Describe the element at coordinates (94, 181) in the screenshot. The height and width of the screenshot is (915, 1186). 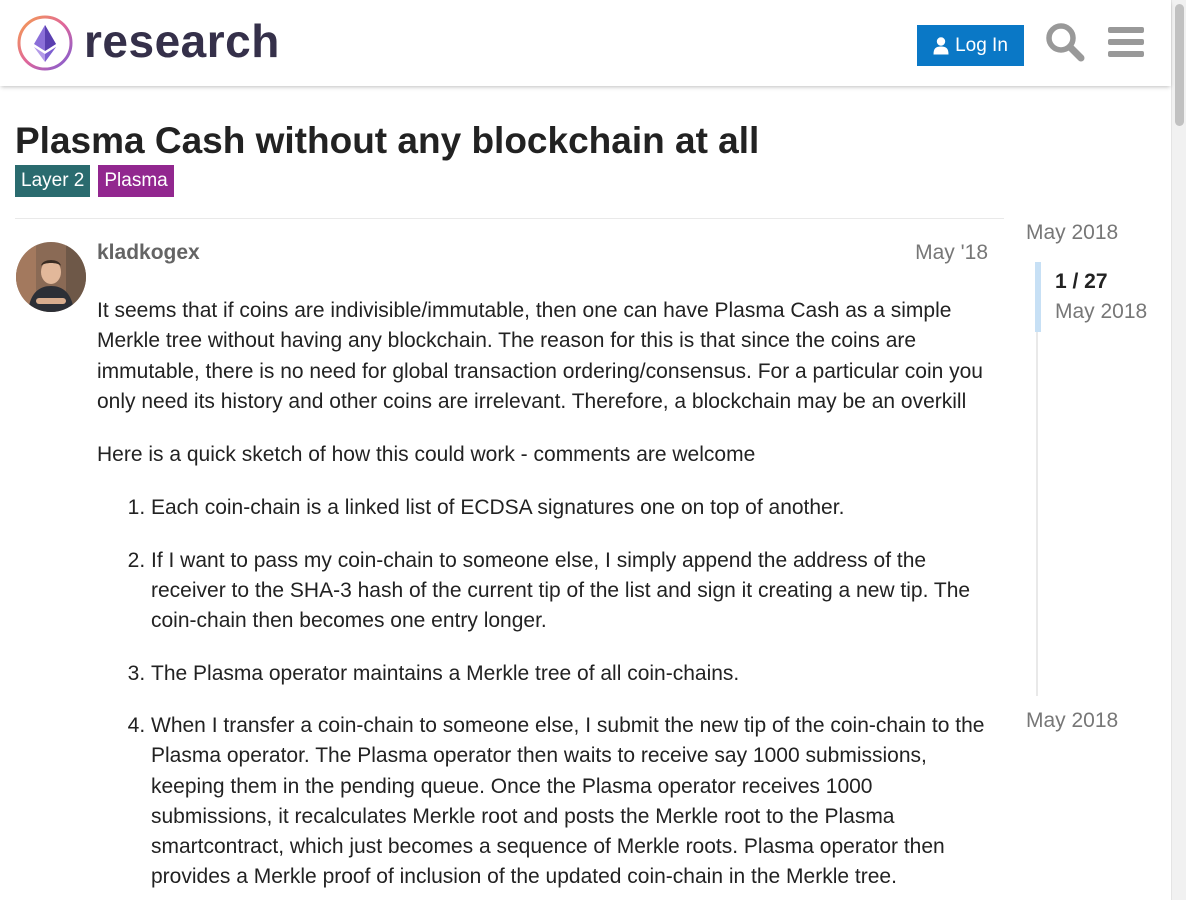
I see `topic-tags: Layer 2 Plasma` at that location.